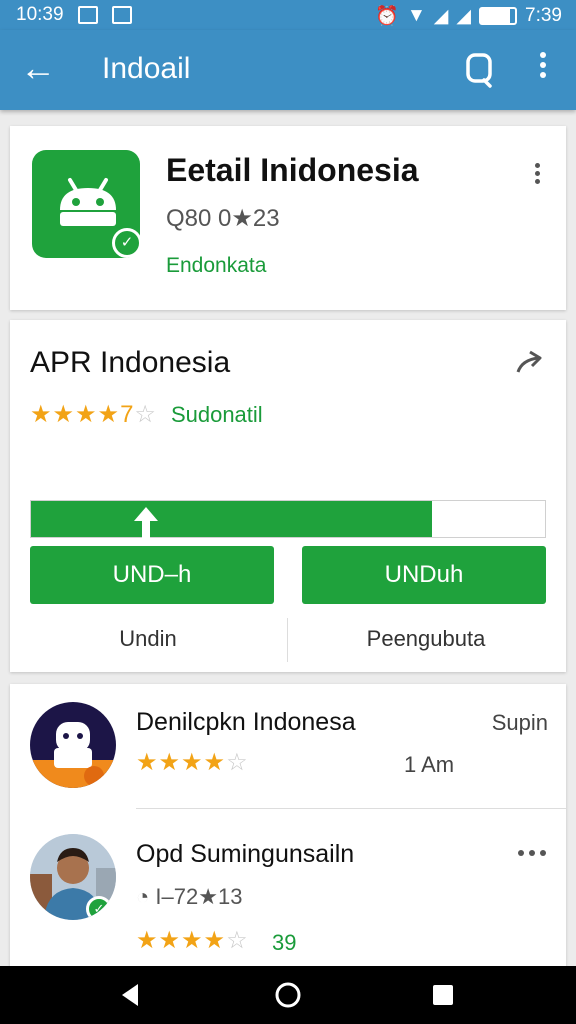 This screenshot has height=1024, width=576. I want to click on reviewer-name: Opd Sumingunsailn, so click(245, 854).